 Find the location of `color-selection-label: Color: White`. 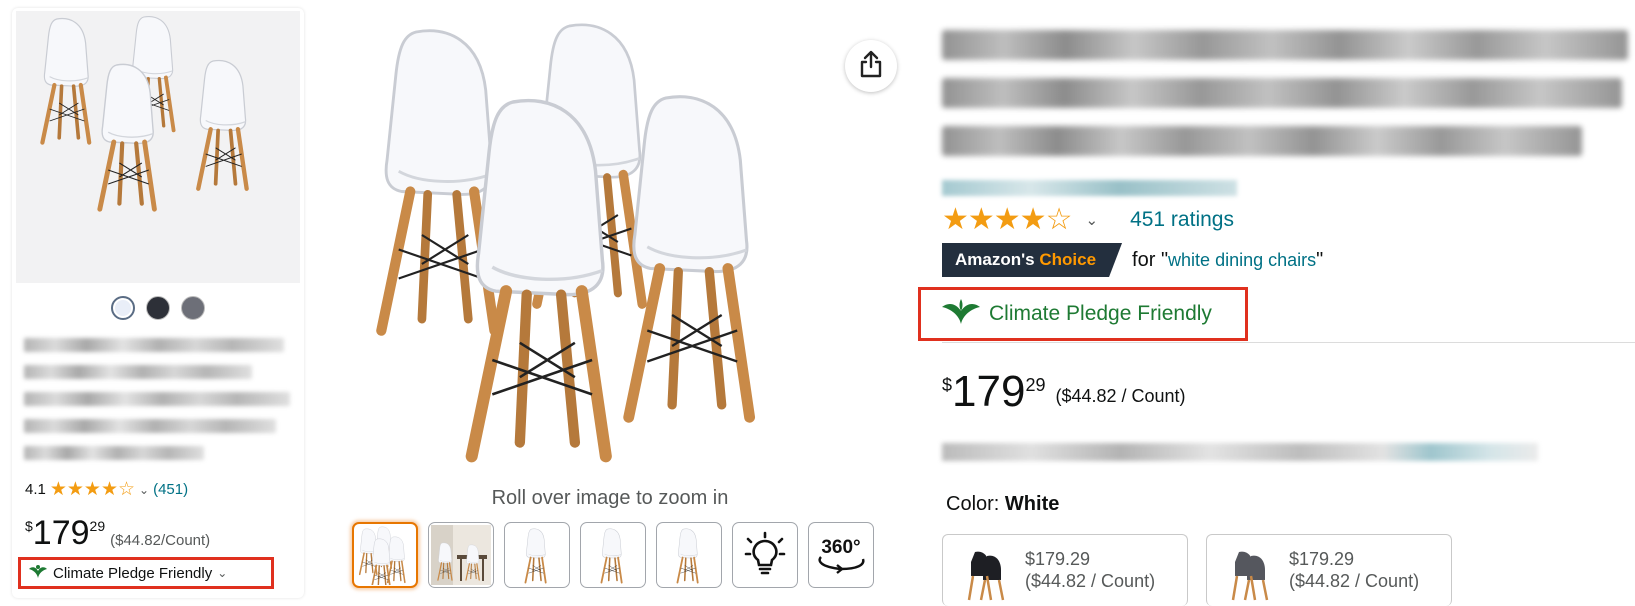

color-selection-label: Color: White is located at coordinates (1002, 504).